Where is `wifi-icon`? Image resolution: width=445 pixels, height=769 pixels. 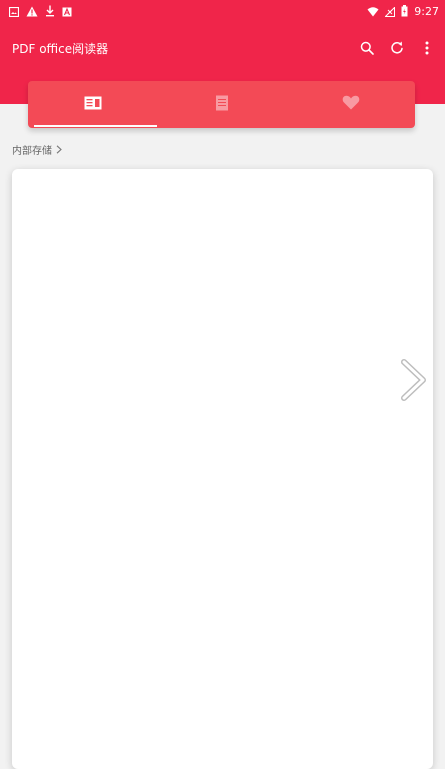 wifi-icon is located at coordinates (373, 11).